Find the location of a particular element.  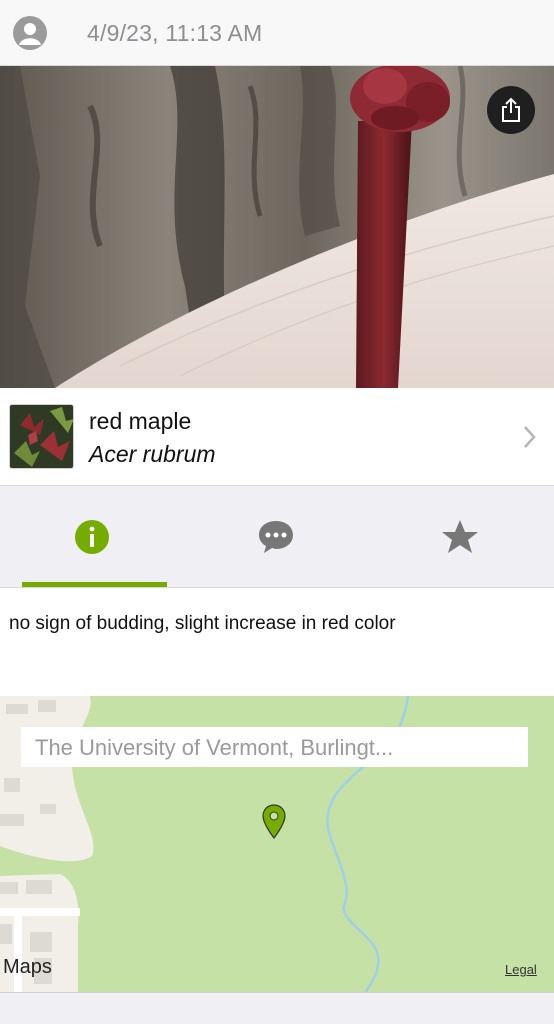

observation-tabs is located at coordinates (277, 537).